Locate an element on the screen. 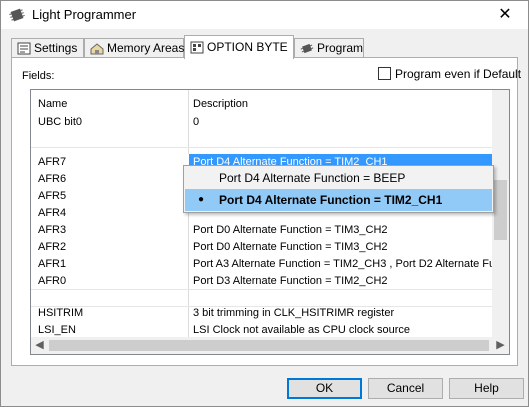  table-row: UBC bit0 0 is located at coordinates (262, 122).